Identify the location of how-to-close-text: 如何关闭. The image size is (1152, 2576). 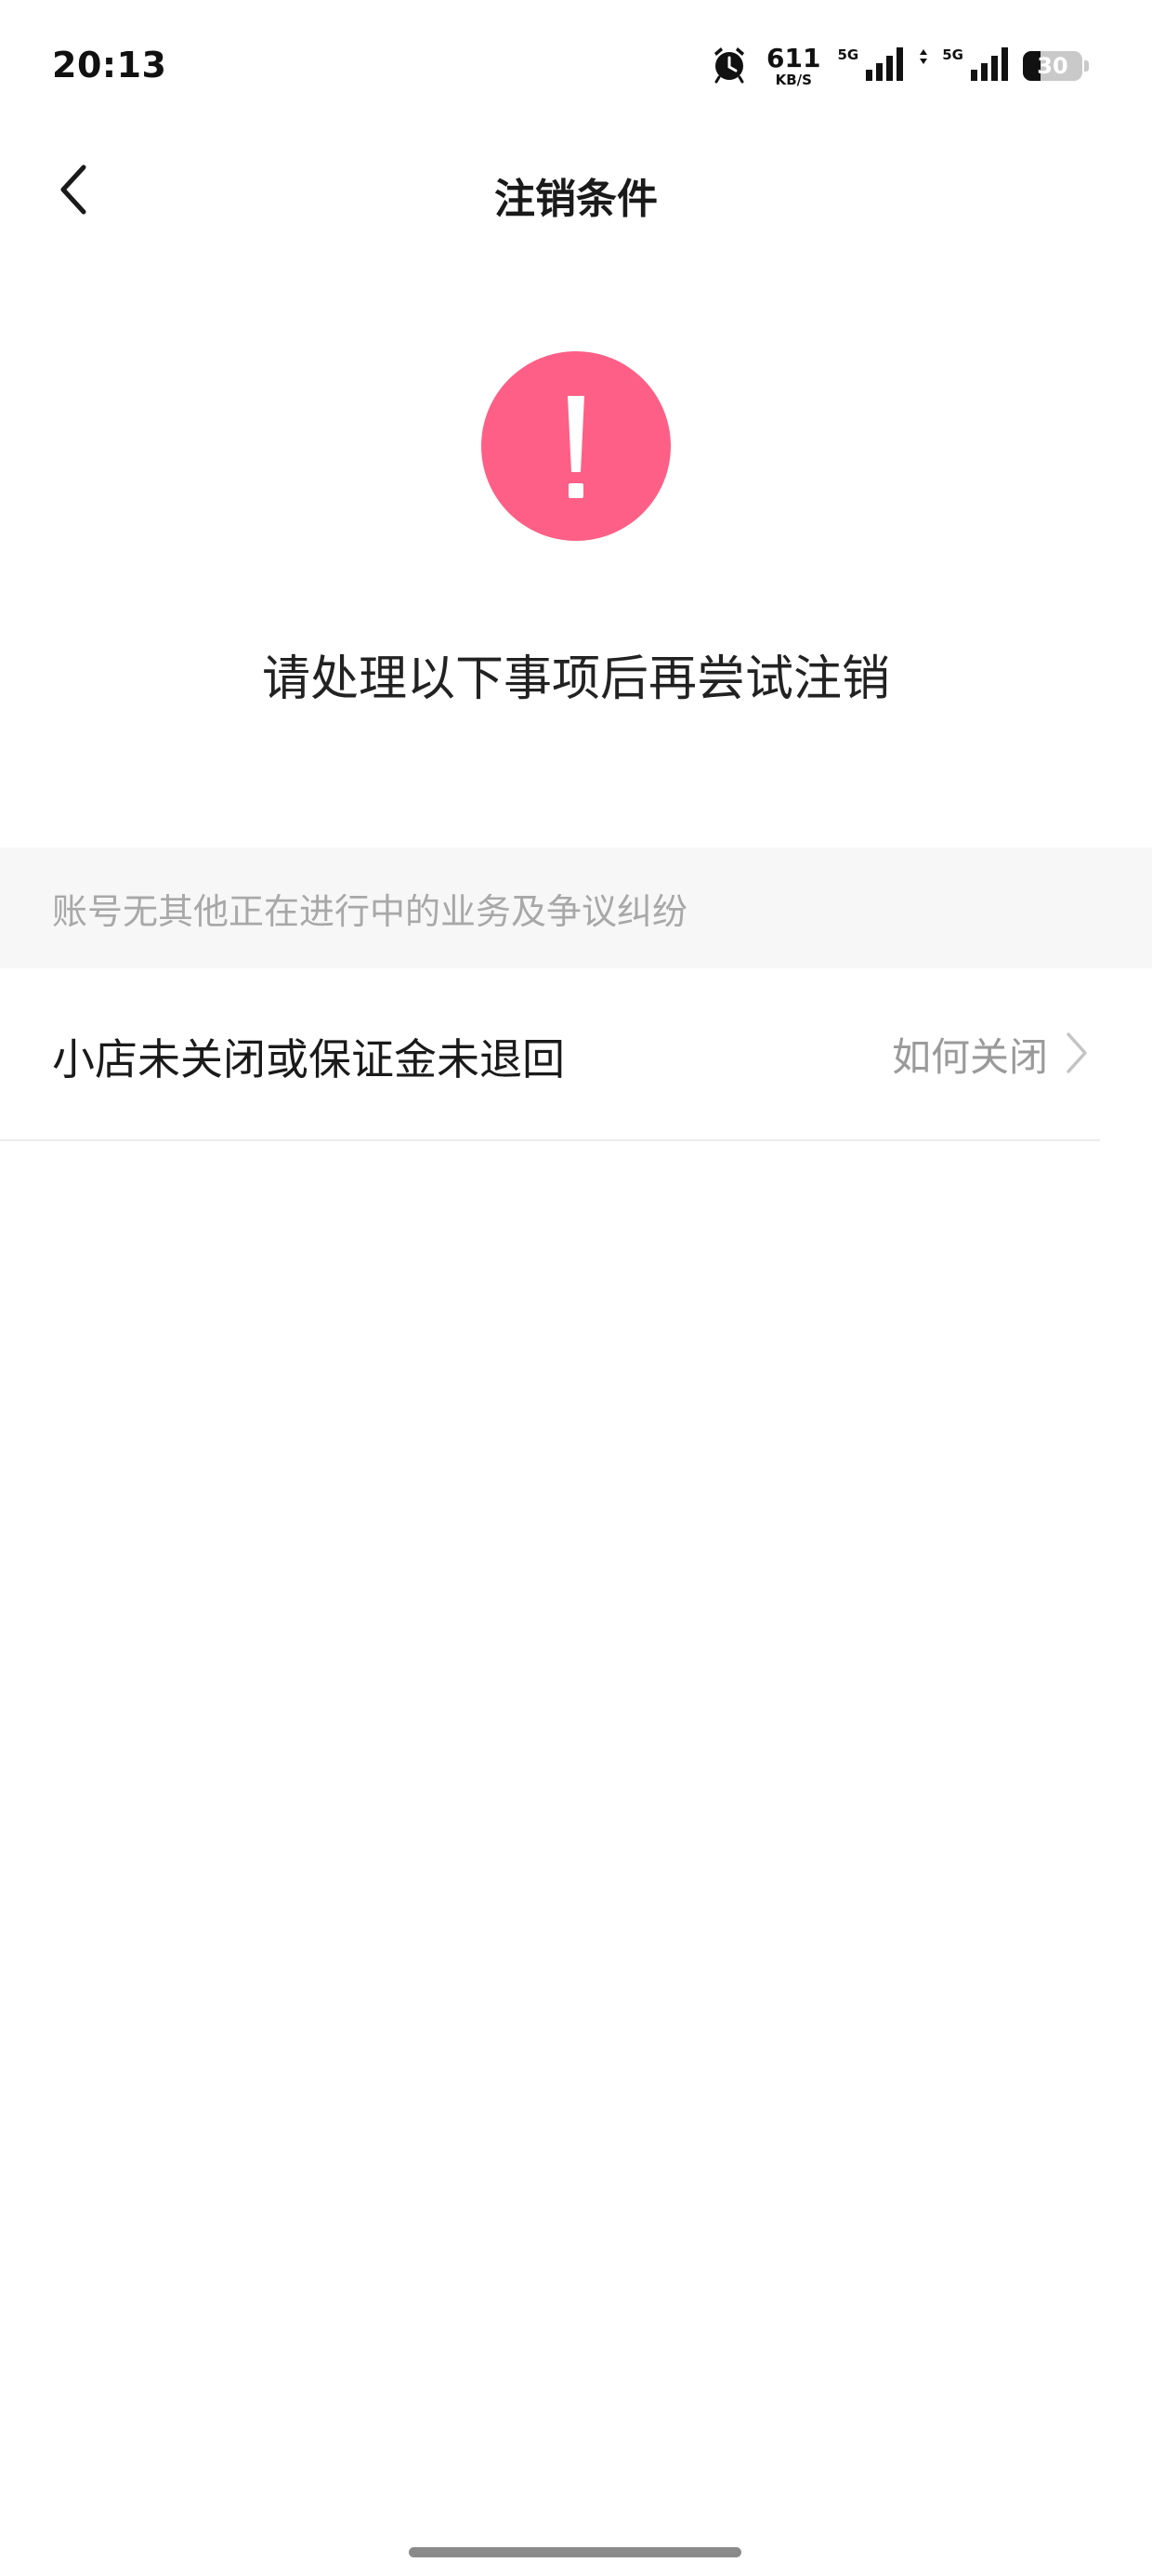
(970, 1057).